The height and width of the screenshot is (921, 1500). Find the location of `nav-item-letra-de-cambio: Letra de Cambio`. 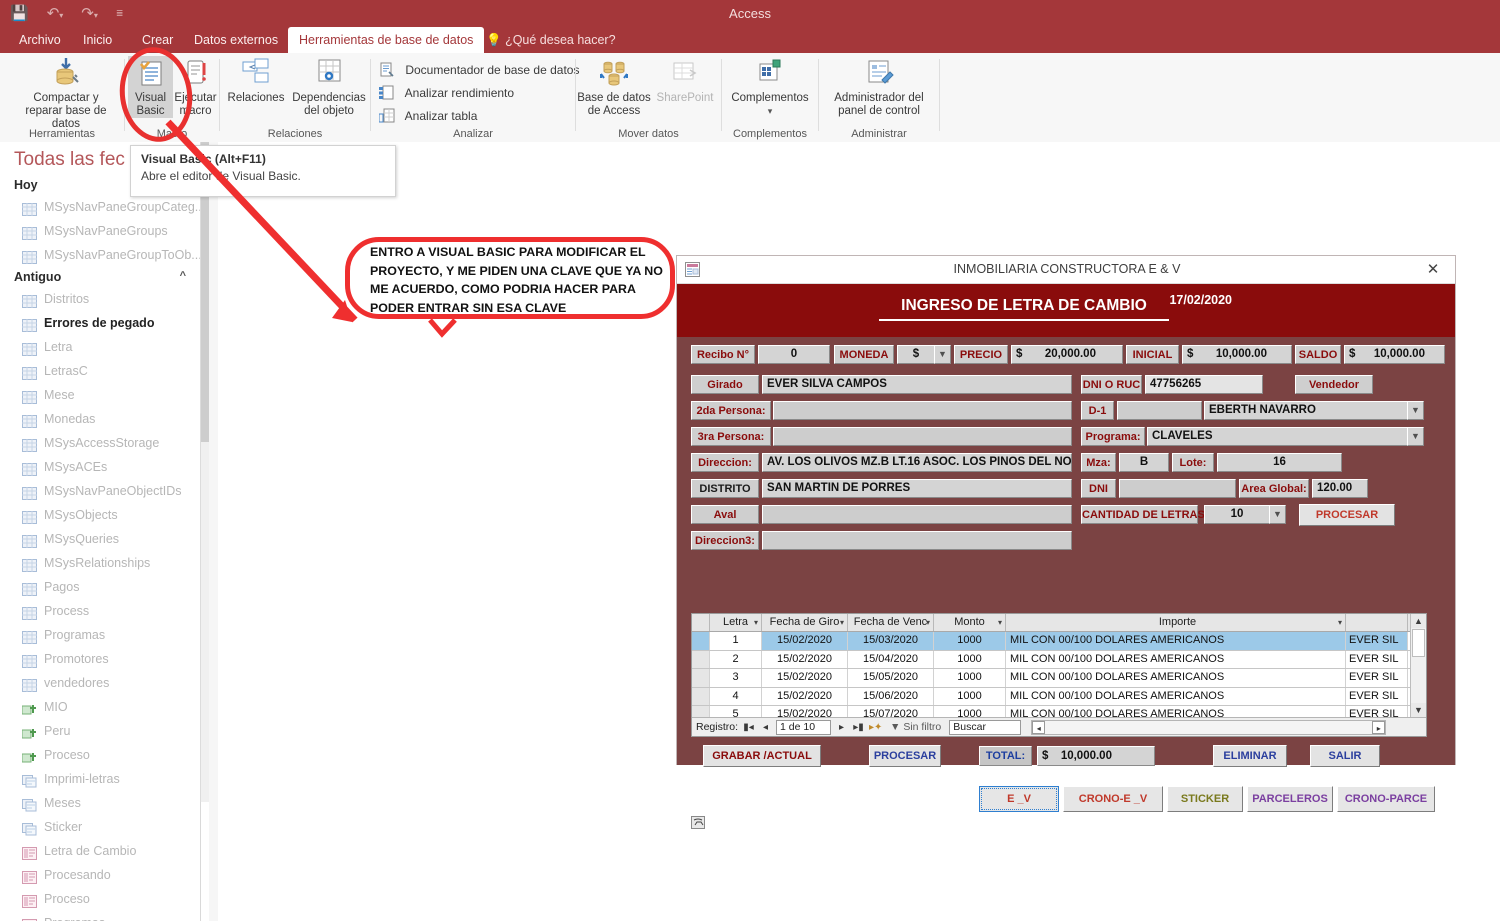

nav-item-letra-de-cambio: Letra de Cambio is located at coordinates (100, 851).